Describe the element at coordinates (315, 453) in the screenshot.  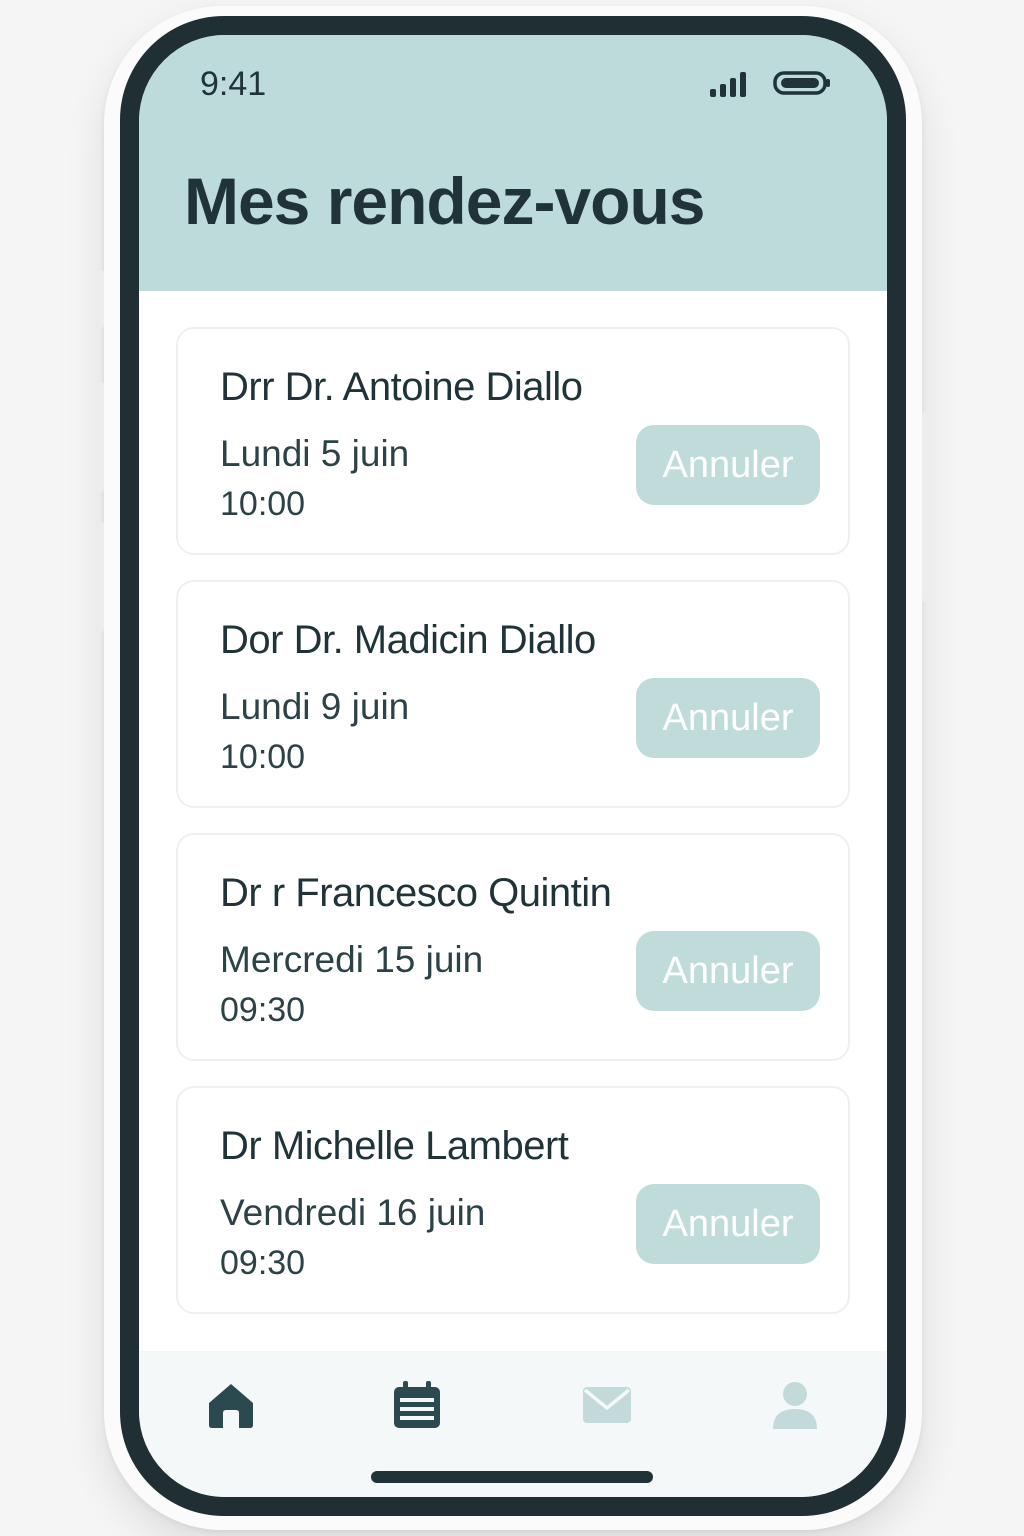
I see `appointment-date: Lundi 5 juin` at that location.